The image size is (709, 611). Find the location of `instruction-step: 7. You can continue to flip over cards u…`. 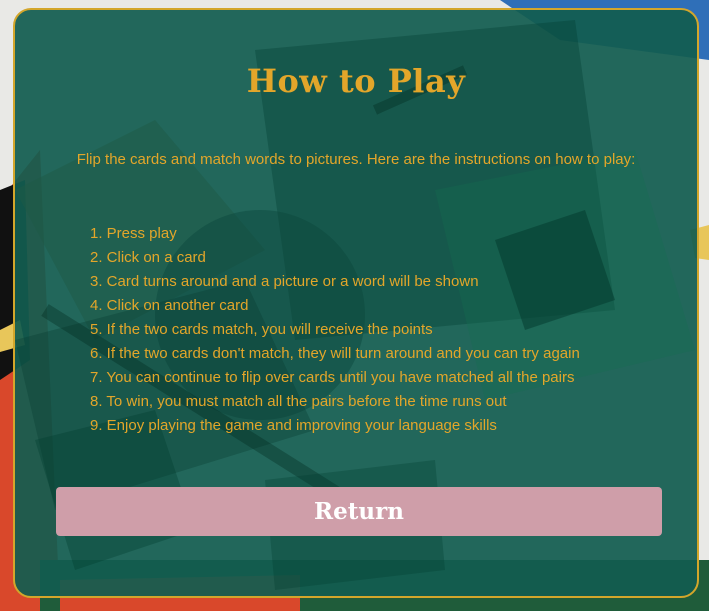

instruction-step: 7. You can continue to flip over cards u… is located at coordinates (332, 377).